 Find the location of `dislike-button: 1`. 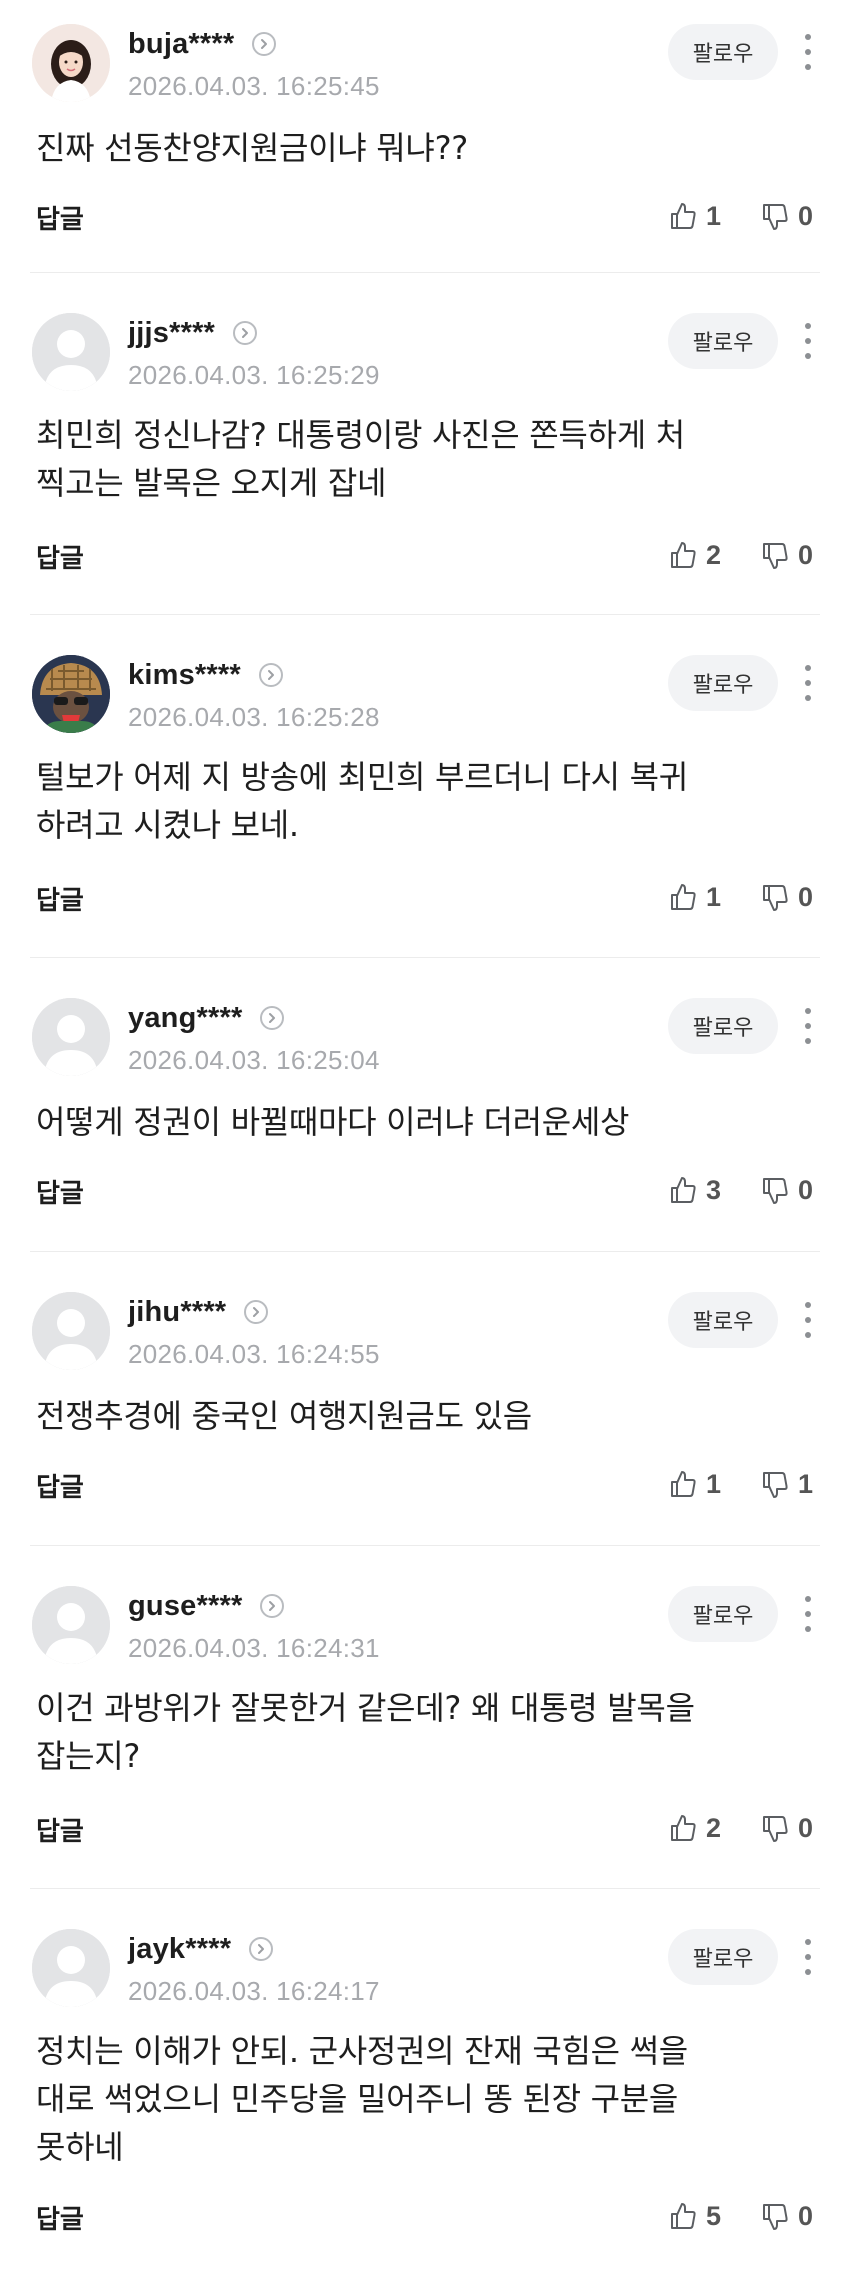

dislike-button: 1 is located at coordinates (786, 1484).